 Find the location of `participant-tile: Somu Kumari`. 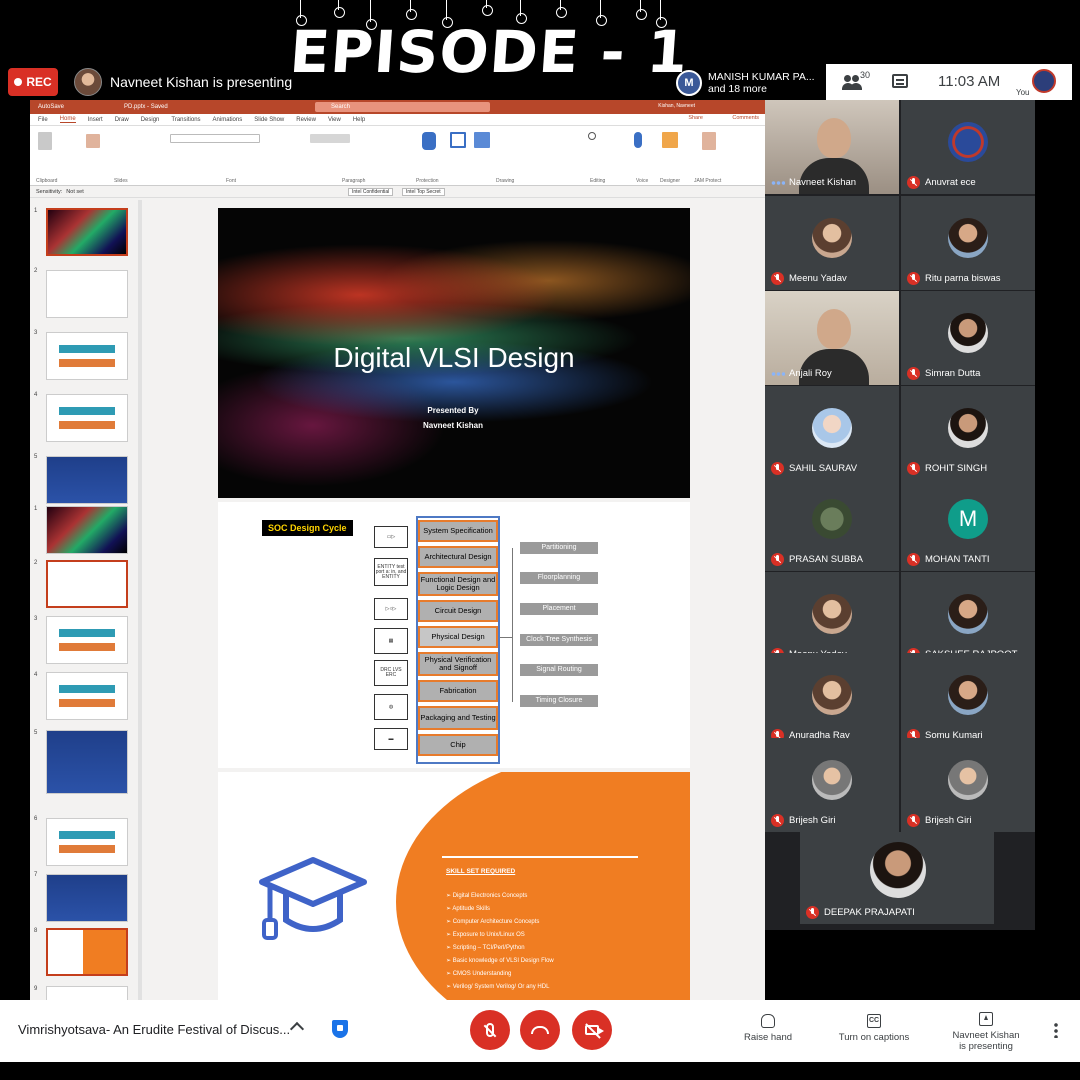

participant-tile: Somu Kumari is located at coordinates (968, 700).